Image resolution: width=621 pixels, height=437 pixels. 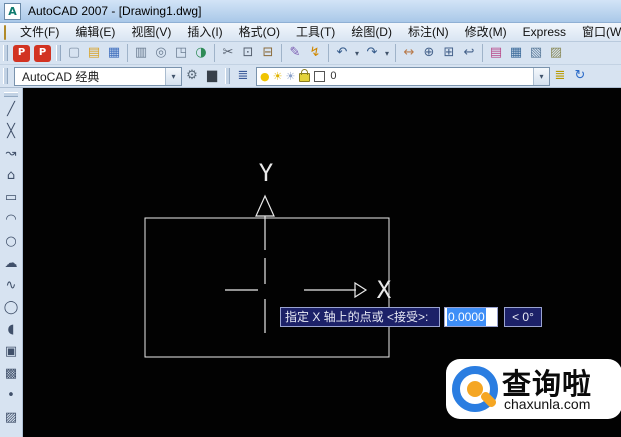 What do you see at coordinates (268, 53) in the screenshot?
I see `paste-icon: ⊟` at bounding box center [268, 53].